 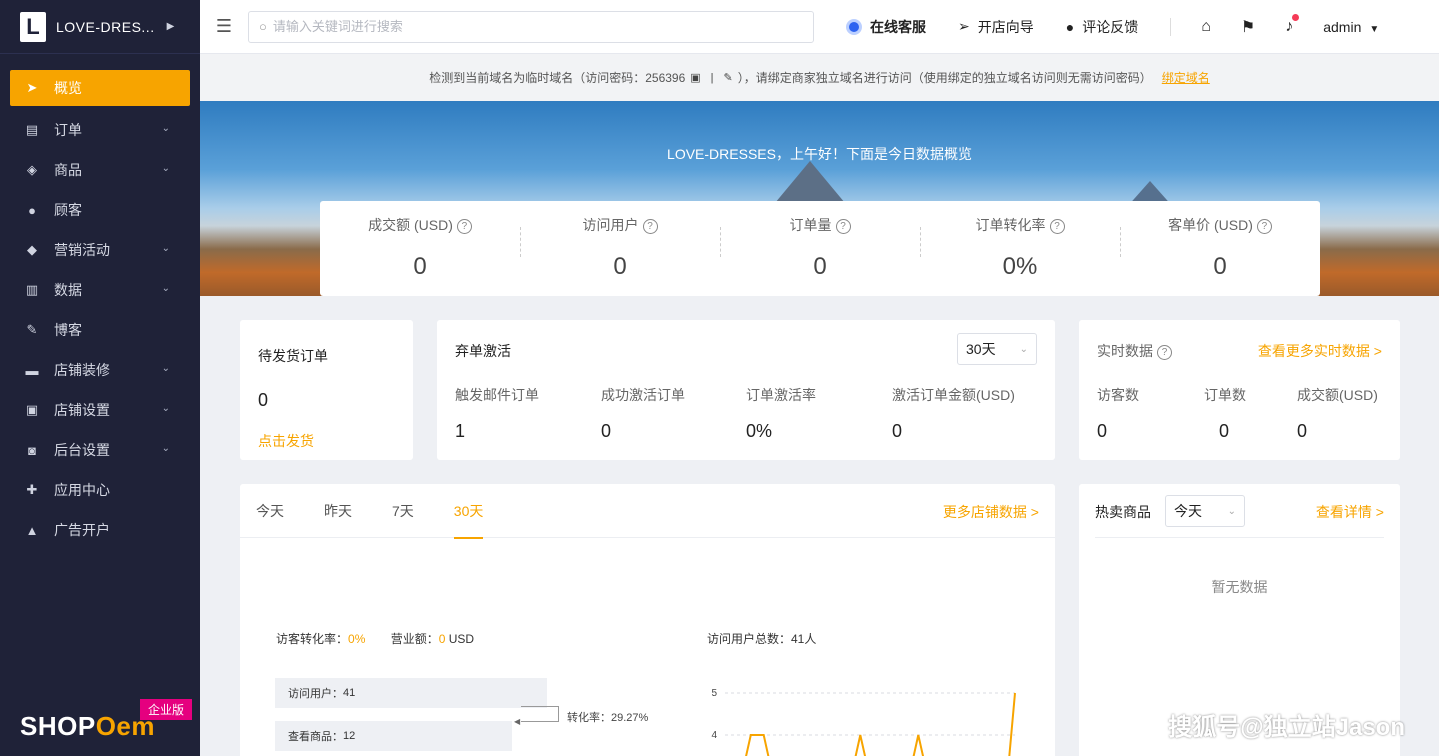 What do you see at coordinates (1210, 225) in the screenshot?
I see `stat-label: 客单价 (USD)` at bounding box center [1210, 225].